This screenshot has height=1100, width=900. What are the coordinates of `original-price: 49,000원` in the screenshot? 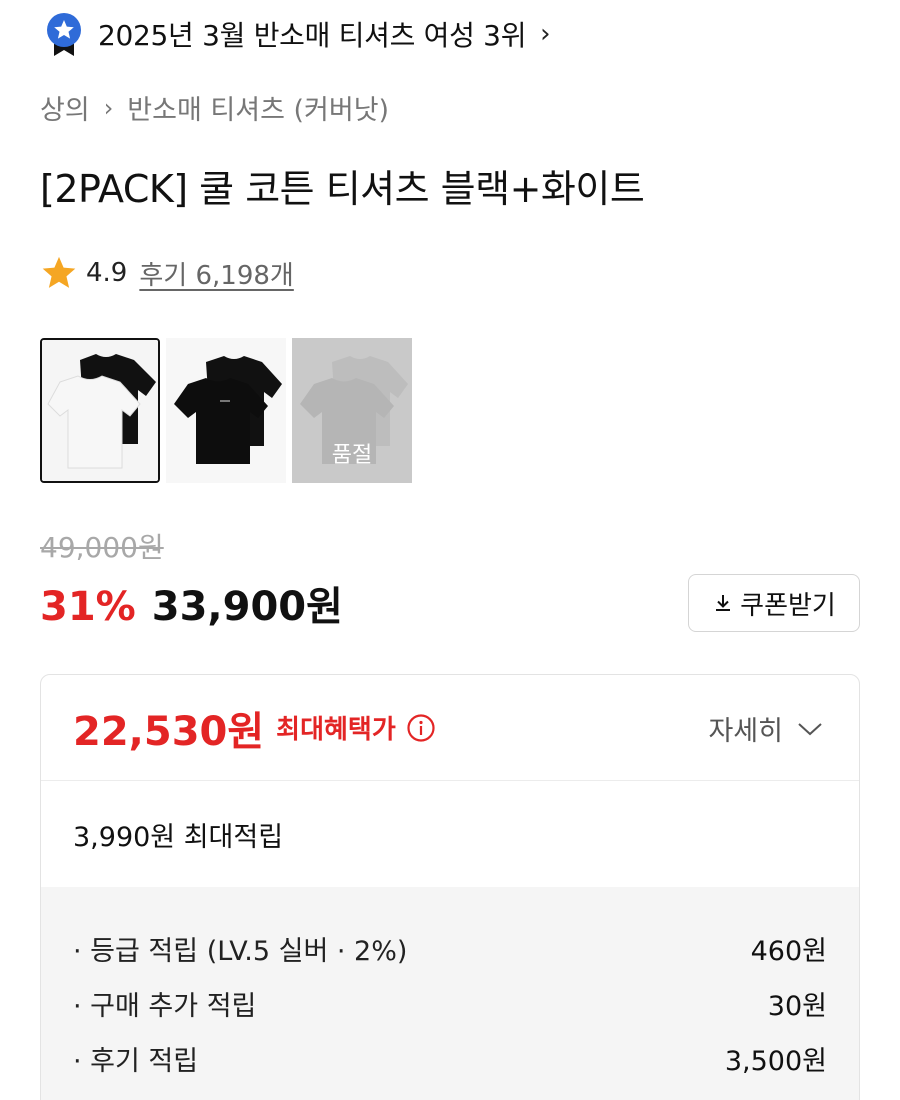 It's located at (102, 547).